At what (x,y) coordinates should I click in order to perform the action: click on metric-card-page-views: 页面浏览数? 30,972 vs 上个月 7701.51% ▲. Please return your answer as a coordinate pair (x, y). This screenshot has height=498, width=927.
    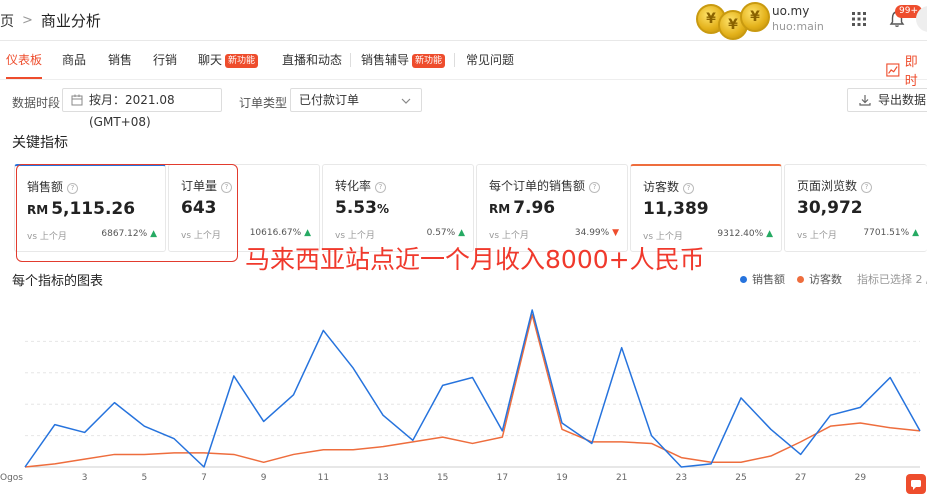
    Looking at the image, I should click on (855, 208).